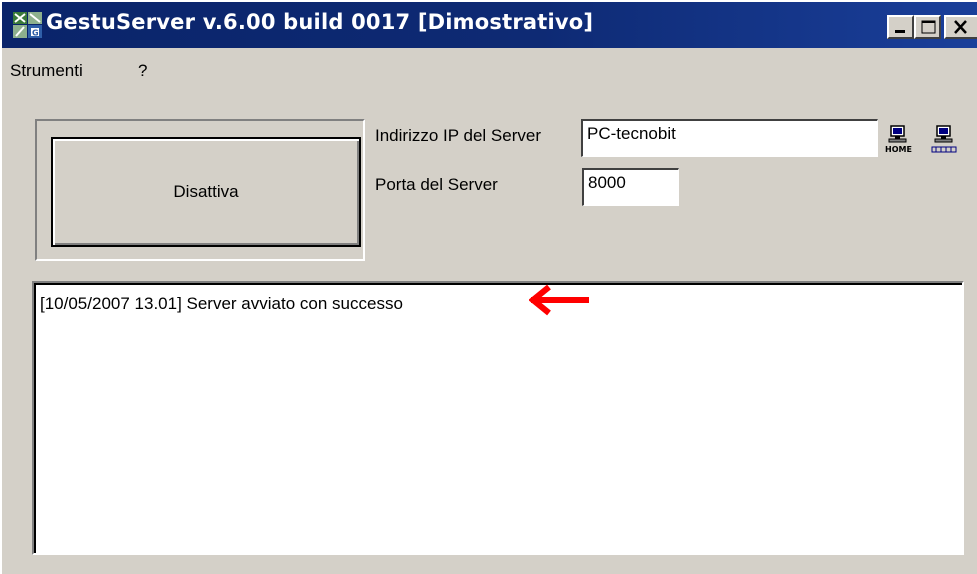 The width and height of the screenshot is (977, 574). What do you see at coordinates (436, 184) in the screenshot?
I see `server-port-label: Porta del Server` at bounding box center [436, 184].